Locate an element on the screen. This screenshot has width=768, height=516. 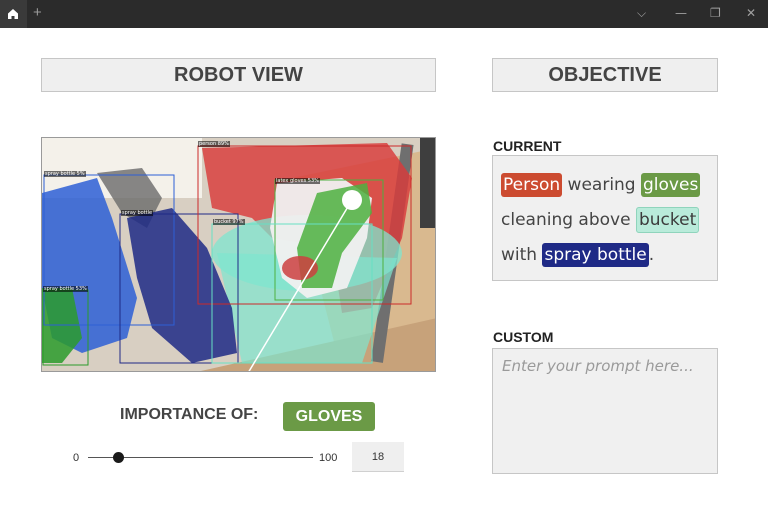
slider-min-label: 0 is located at coordinates (76, 458).